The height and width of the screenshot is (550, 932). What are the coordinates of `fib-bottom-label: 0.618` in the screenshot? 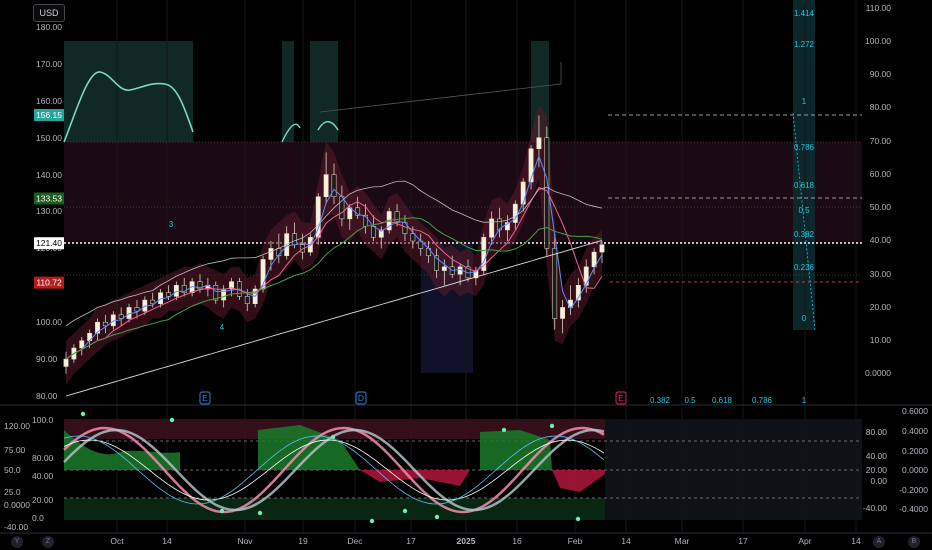 It's located at (722, 400).